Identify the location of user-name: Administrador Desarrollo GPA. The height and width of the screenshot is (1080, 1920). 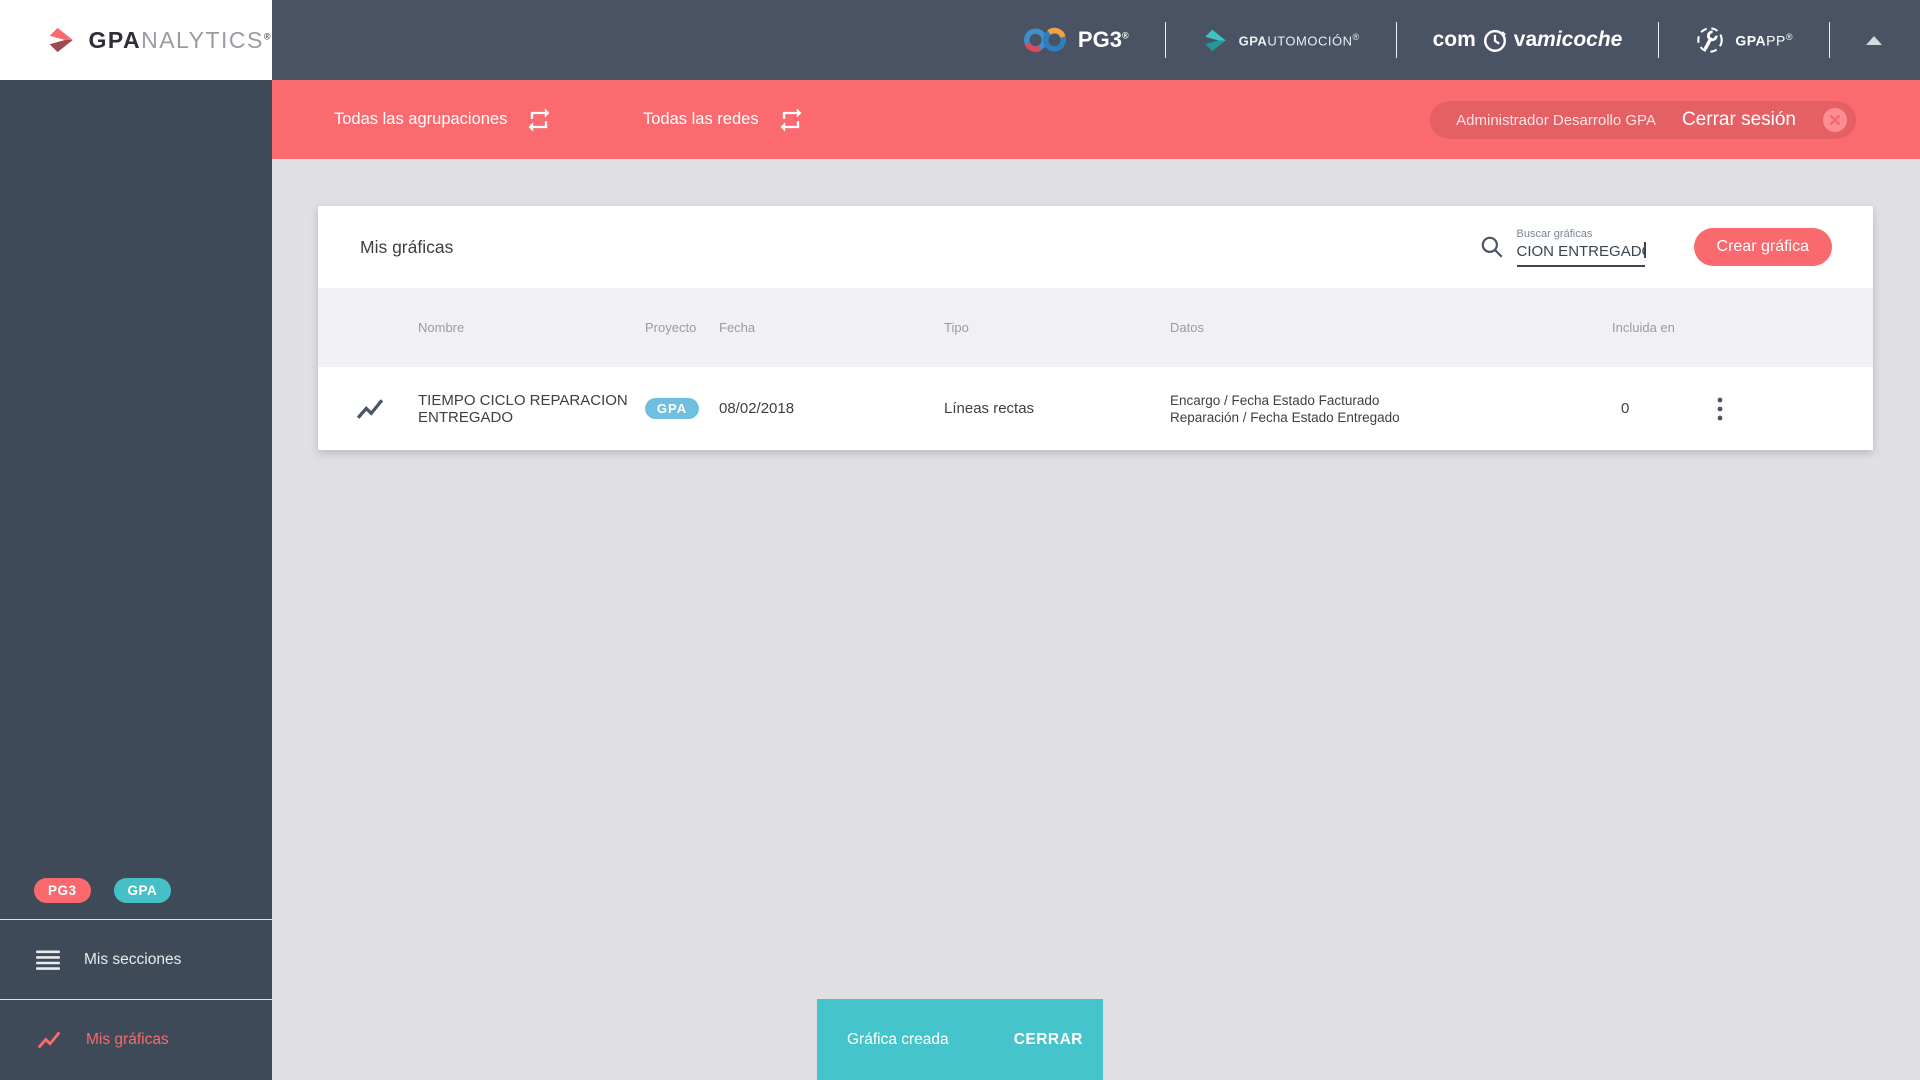
(1556, 120).